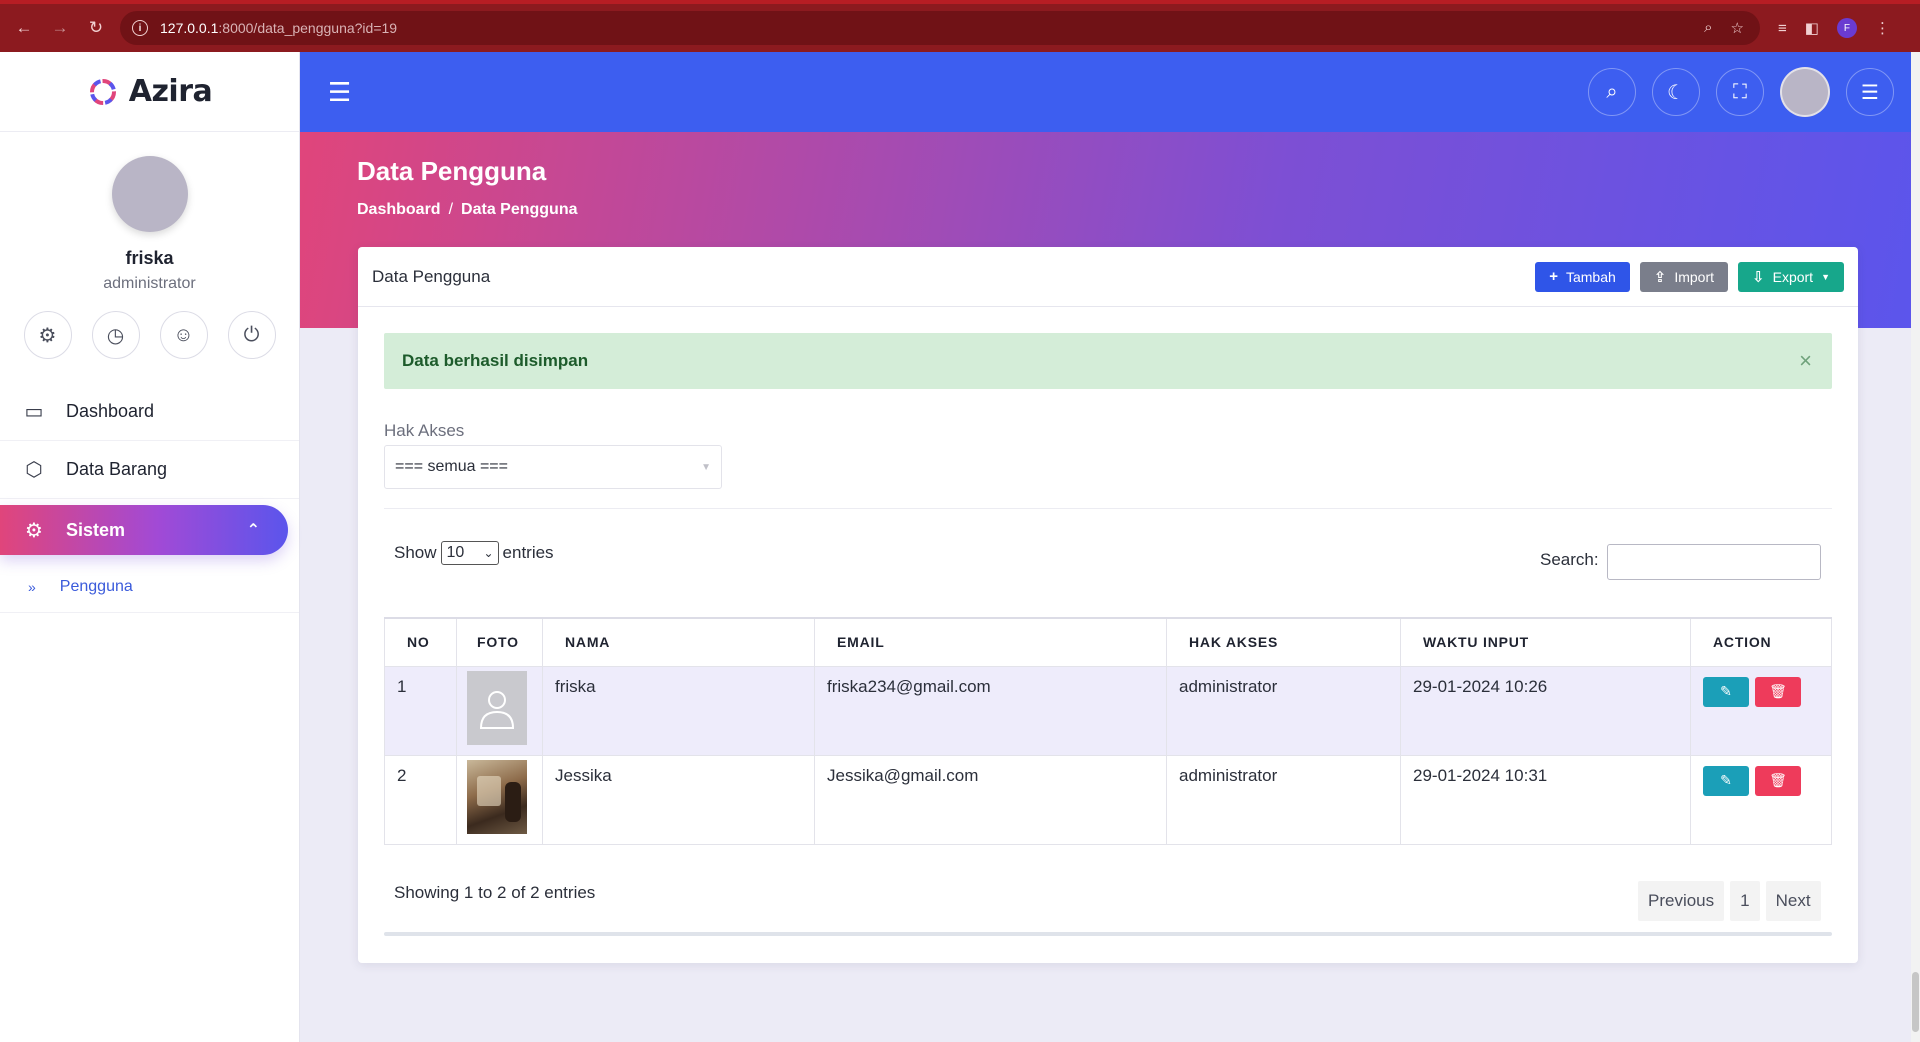 The height and width of the screenshot is (1042, 1920). Describe the element at coordinates (183, 335) in the screenshot. I see `user-icon: ☺` at that location.